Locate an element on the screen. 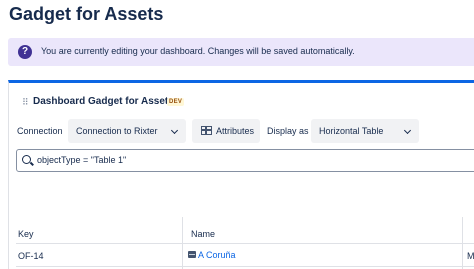 This screenshot has width=474, height=269. query-value: objectType = "Table 1" is located at coordinates (82, 160).